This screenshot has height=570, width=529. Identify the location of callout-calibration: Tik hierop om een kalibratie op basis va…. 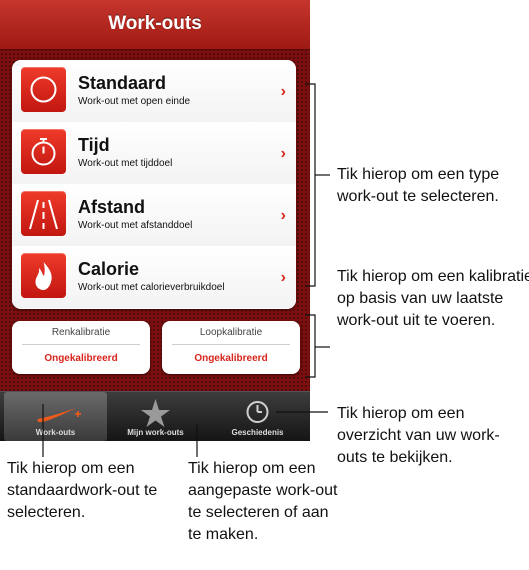
(433, 298).